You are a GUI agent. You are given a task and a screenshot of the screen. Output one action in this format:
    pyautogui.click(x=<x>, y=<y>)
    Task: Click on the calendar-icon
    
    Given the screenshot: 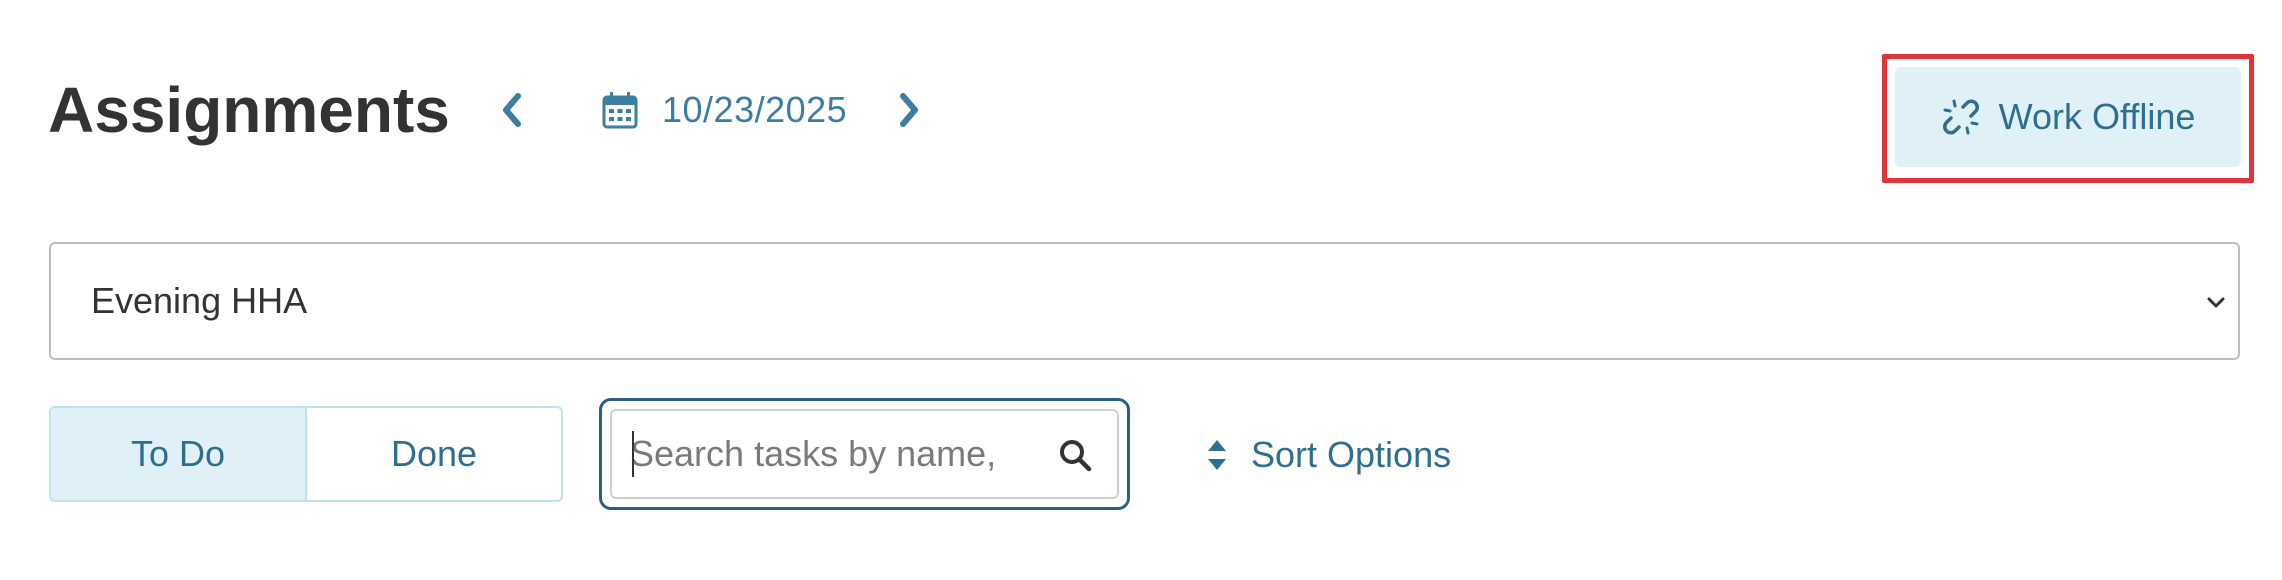 What is the action you would take?
    pyautogui.click(x=620, y=110)
    